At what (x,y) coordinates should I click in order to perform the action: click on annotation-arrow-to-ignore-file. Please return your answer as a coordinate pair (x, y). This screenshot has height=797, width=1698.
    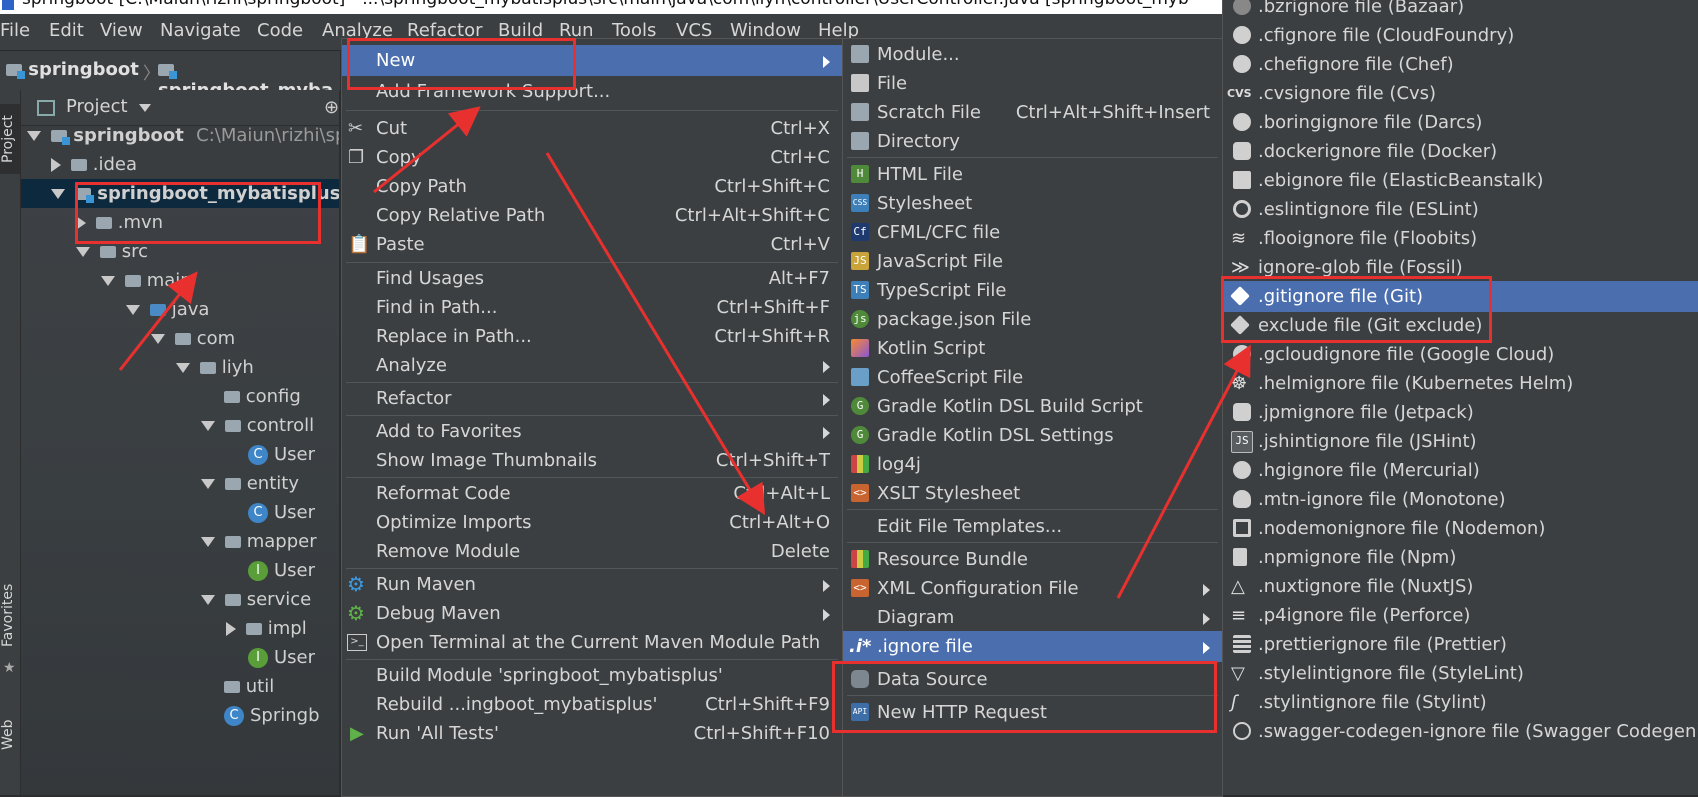
    Looking at the image, I should click on (655, 334).